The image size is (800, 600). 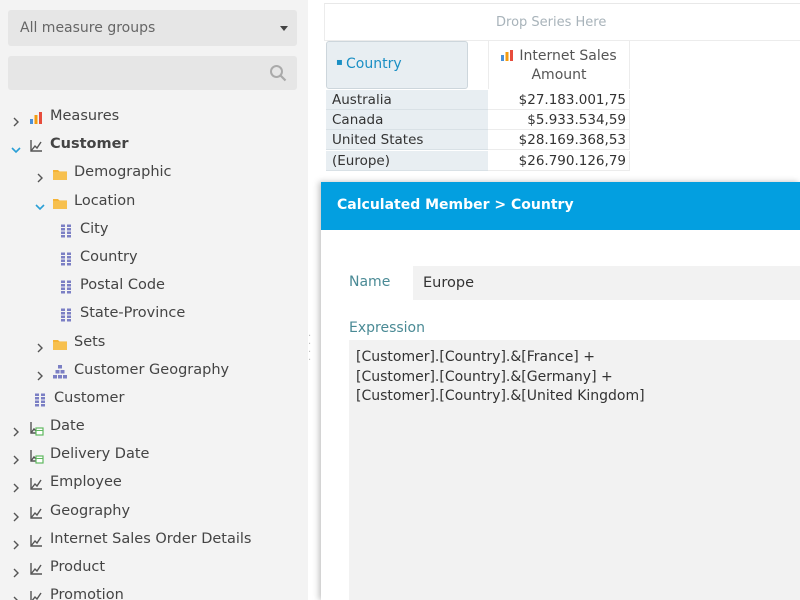 I want to click on tree-item-label: Internet Sales Order Details, so click(x=151, y=538).